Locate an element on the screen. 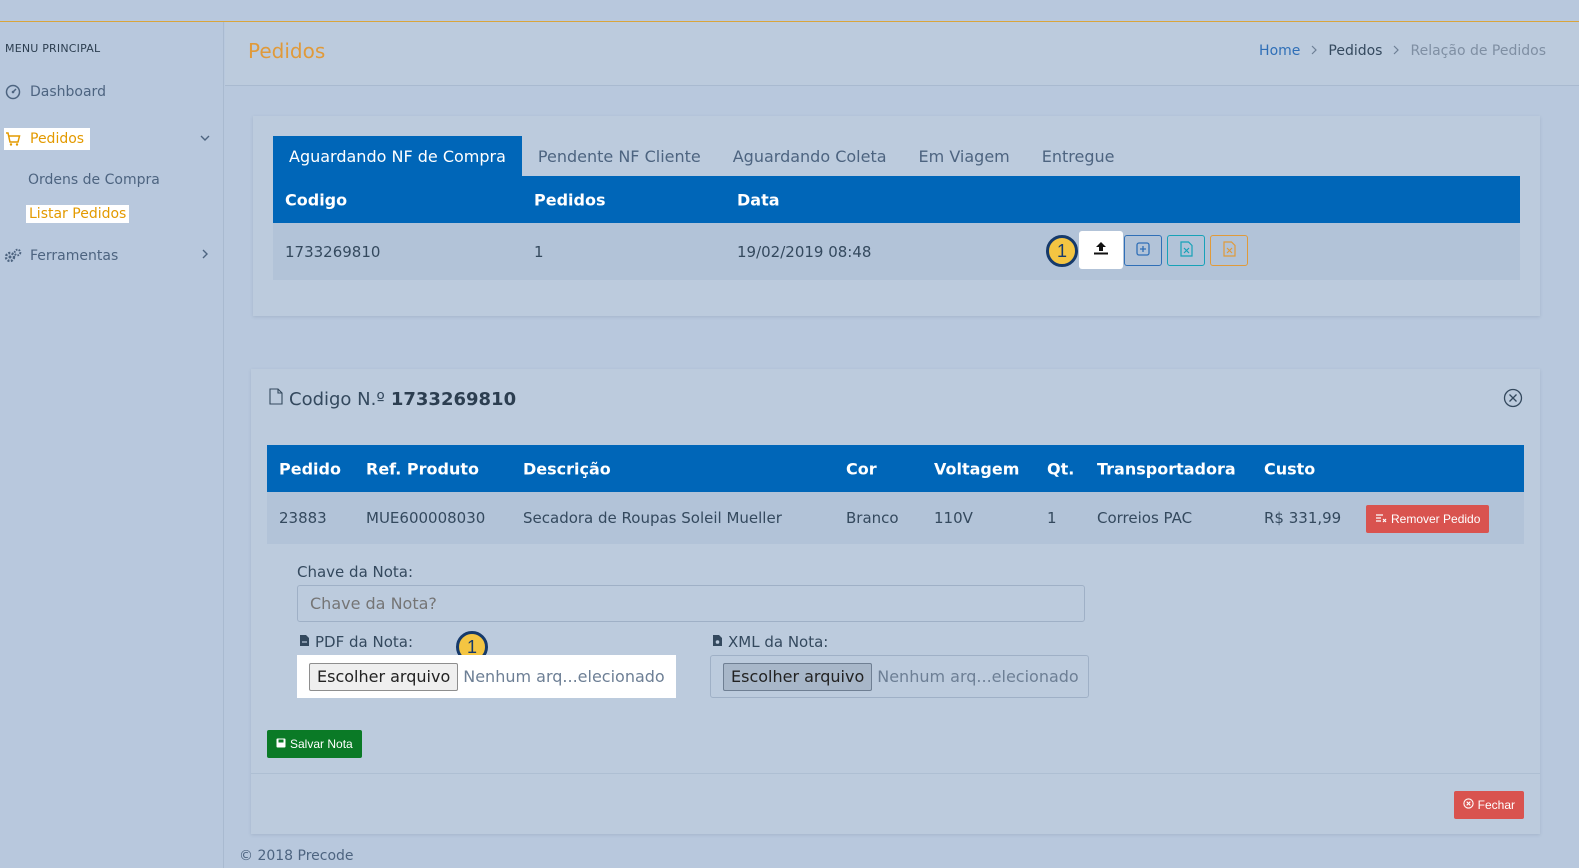 Image resolution: width=1579 pixels, height=868 pixels. sidebar-item-dashboard: Dashboard is located at coordinates (55, 92).